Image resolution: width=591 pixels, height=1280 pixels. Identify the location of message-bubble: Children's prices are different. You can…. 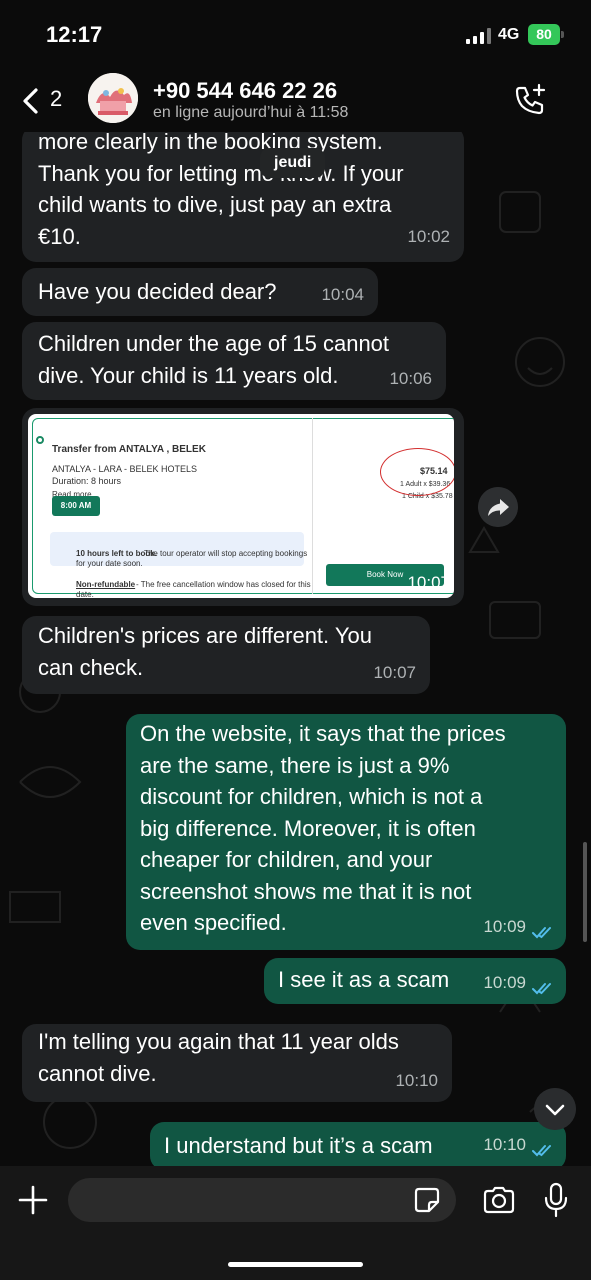
(226, 655).